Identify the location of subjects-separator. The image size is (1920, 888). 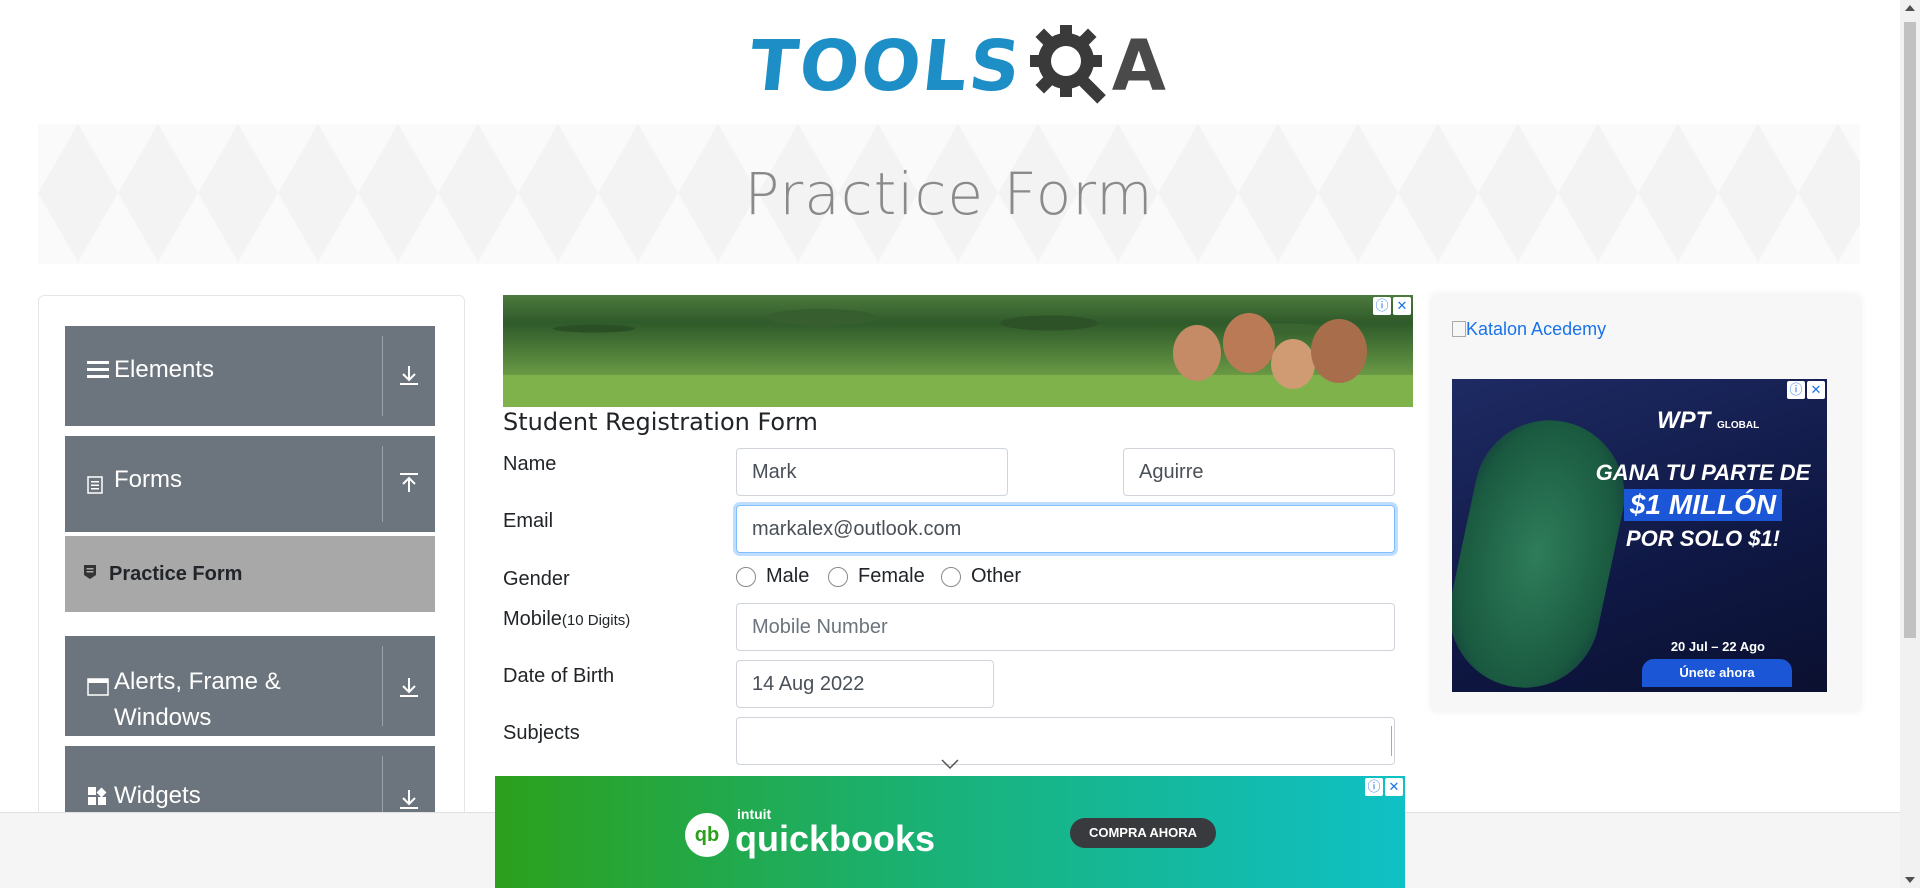
(1391, 741).